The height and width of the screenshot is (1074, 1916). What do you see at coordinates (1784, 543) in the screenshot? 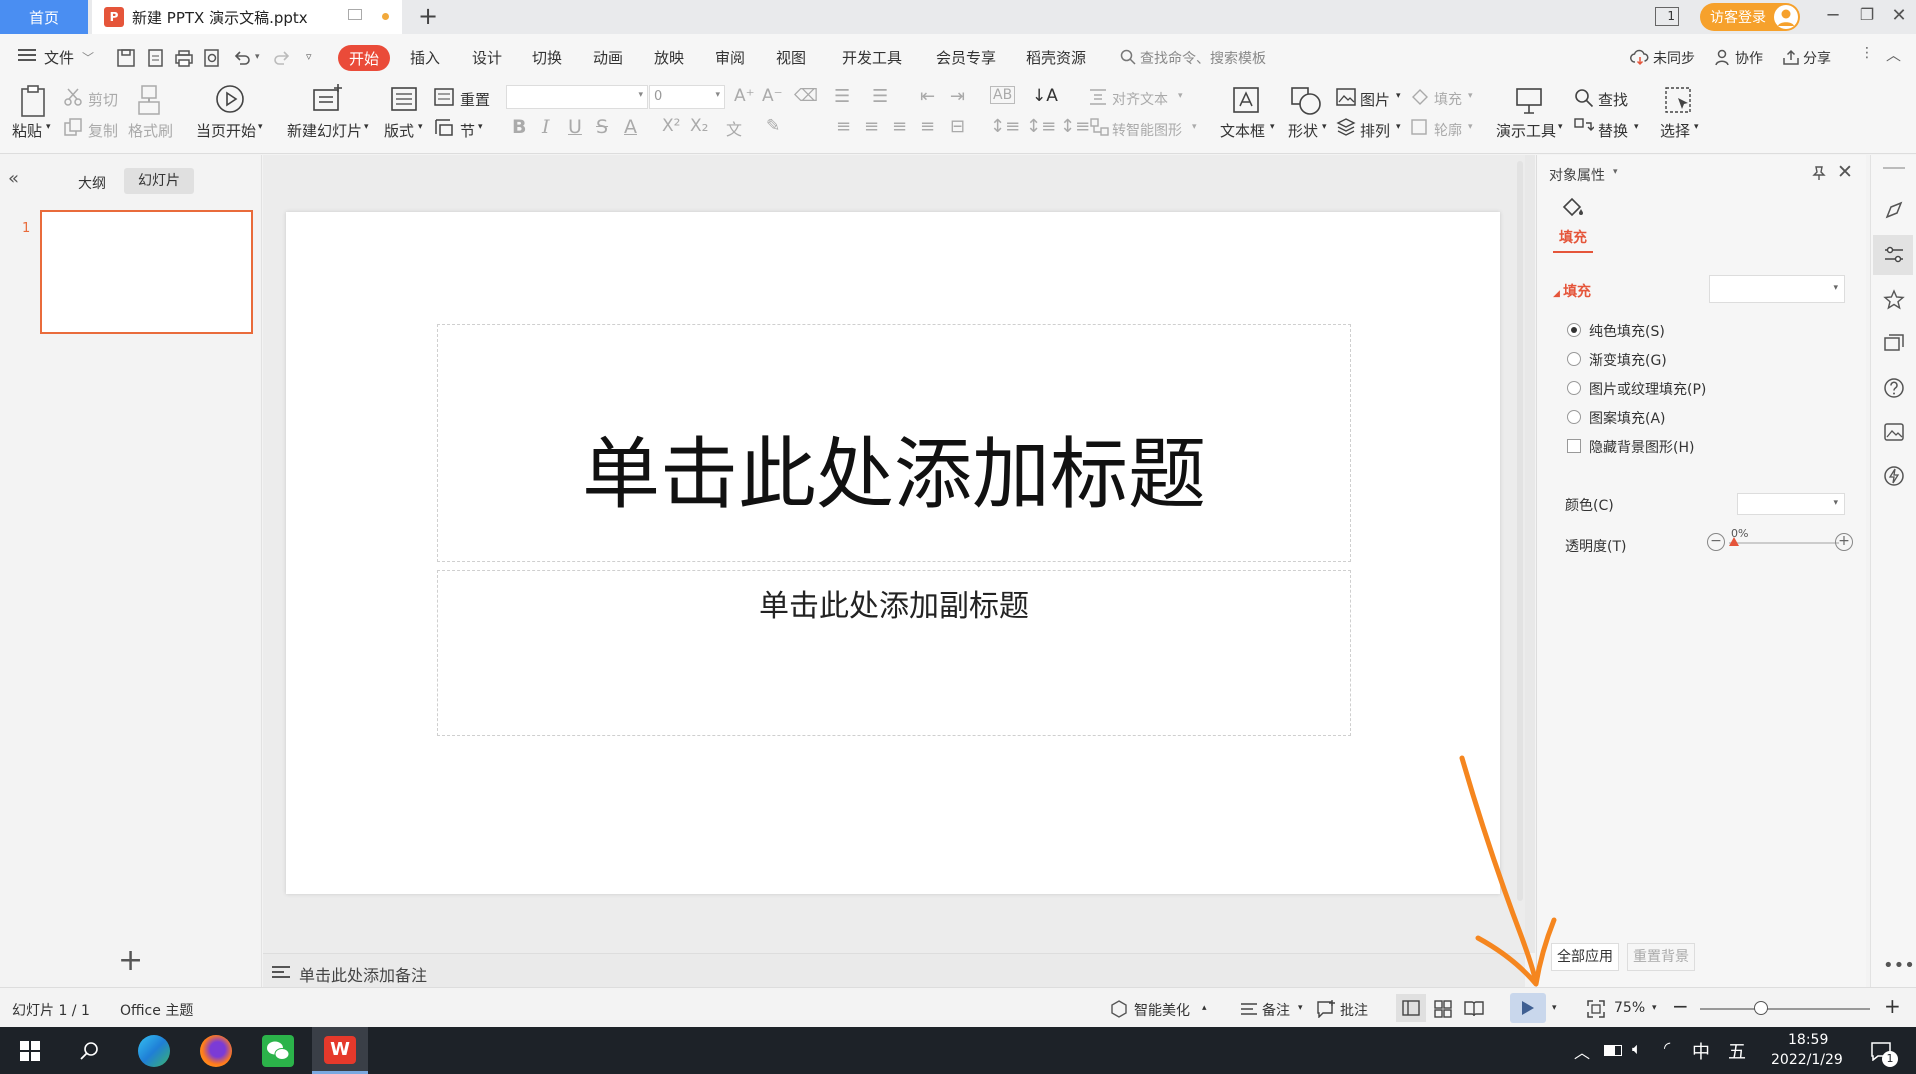
I see `transparency-slider` at bounding box center [1784, 543].